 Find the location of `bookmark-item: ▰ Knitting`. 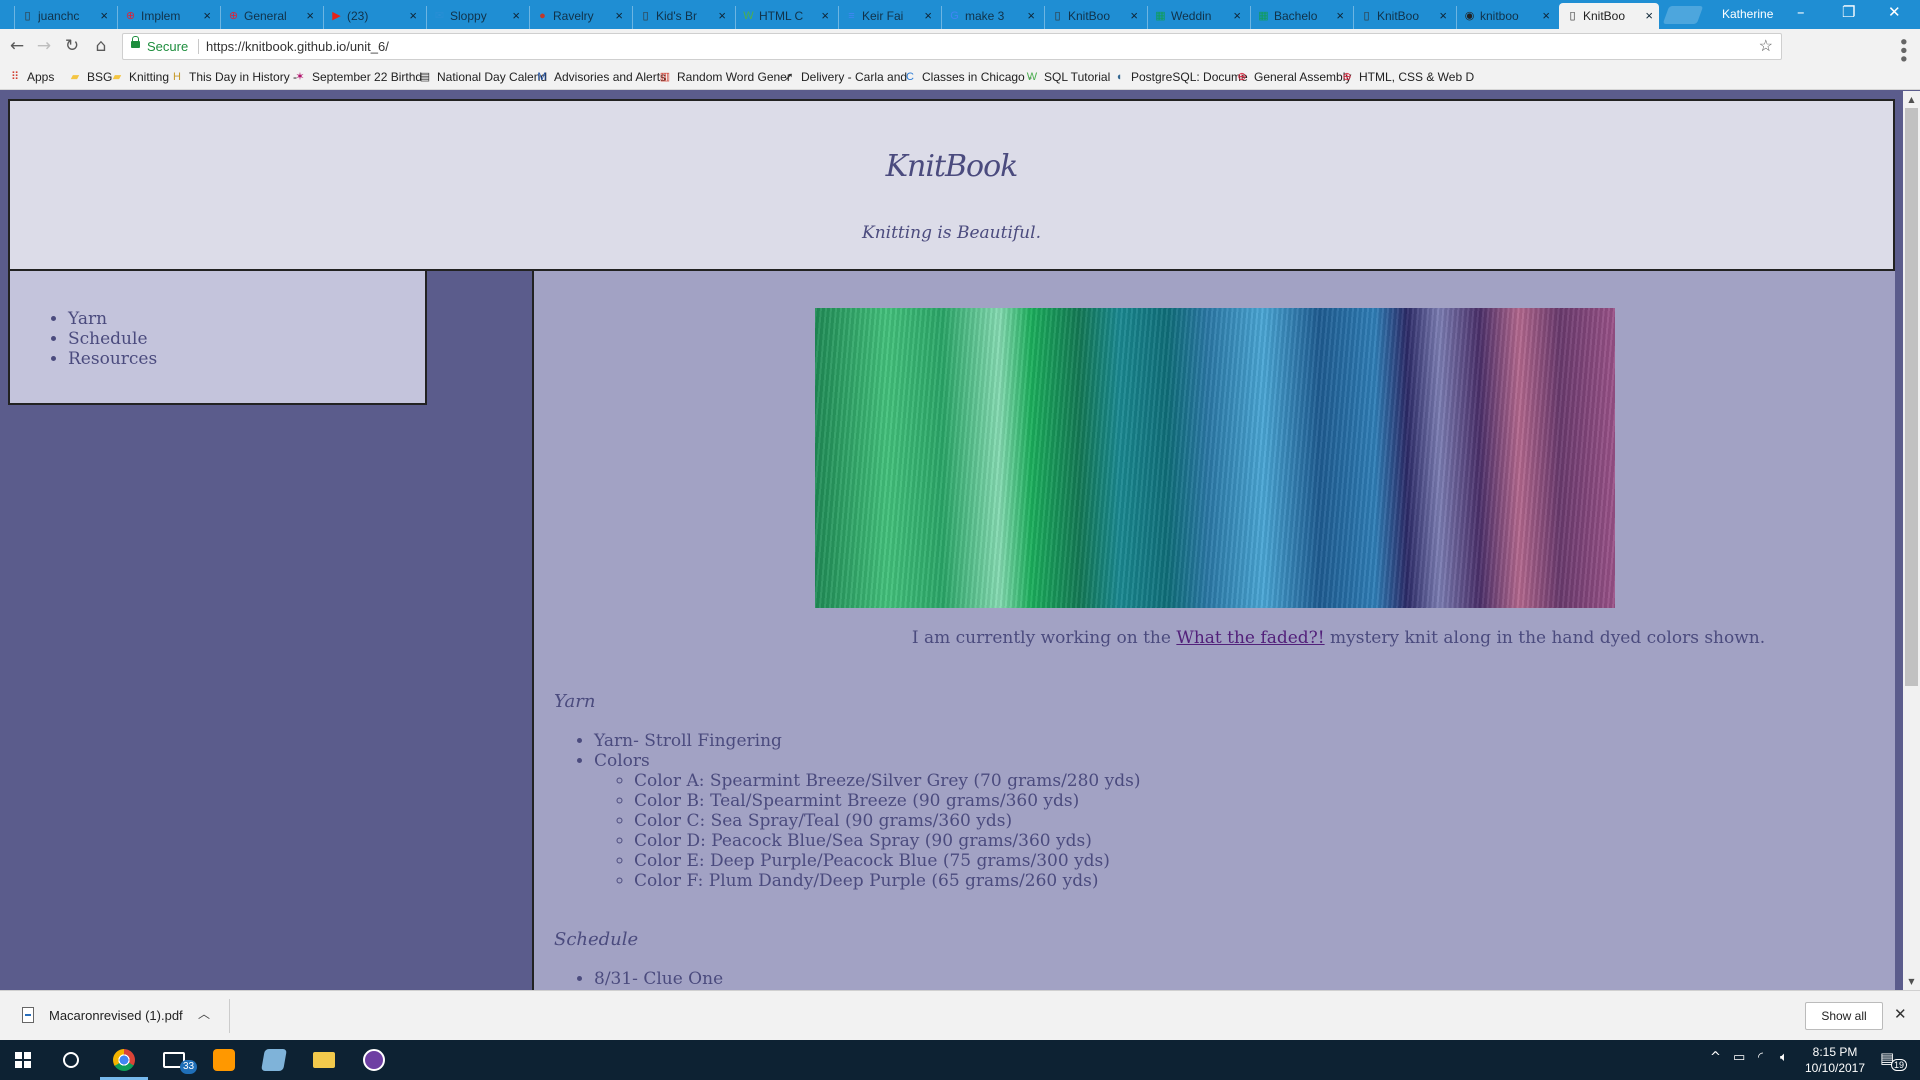

bookmark-item: ▰ Knitting is located at coordinates (139, 77).